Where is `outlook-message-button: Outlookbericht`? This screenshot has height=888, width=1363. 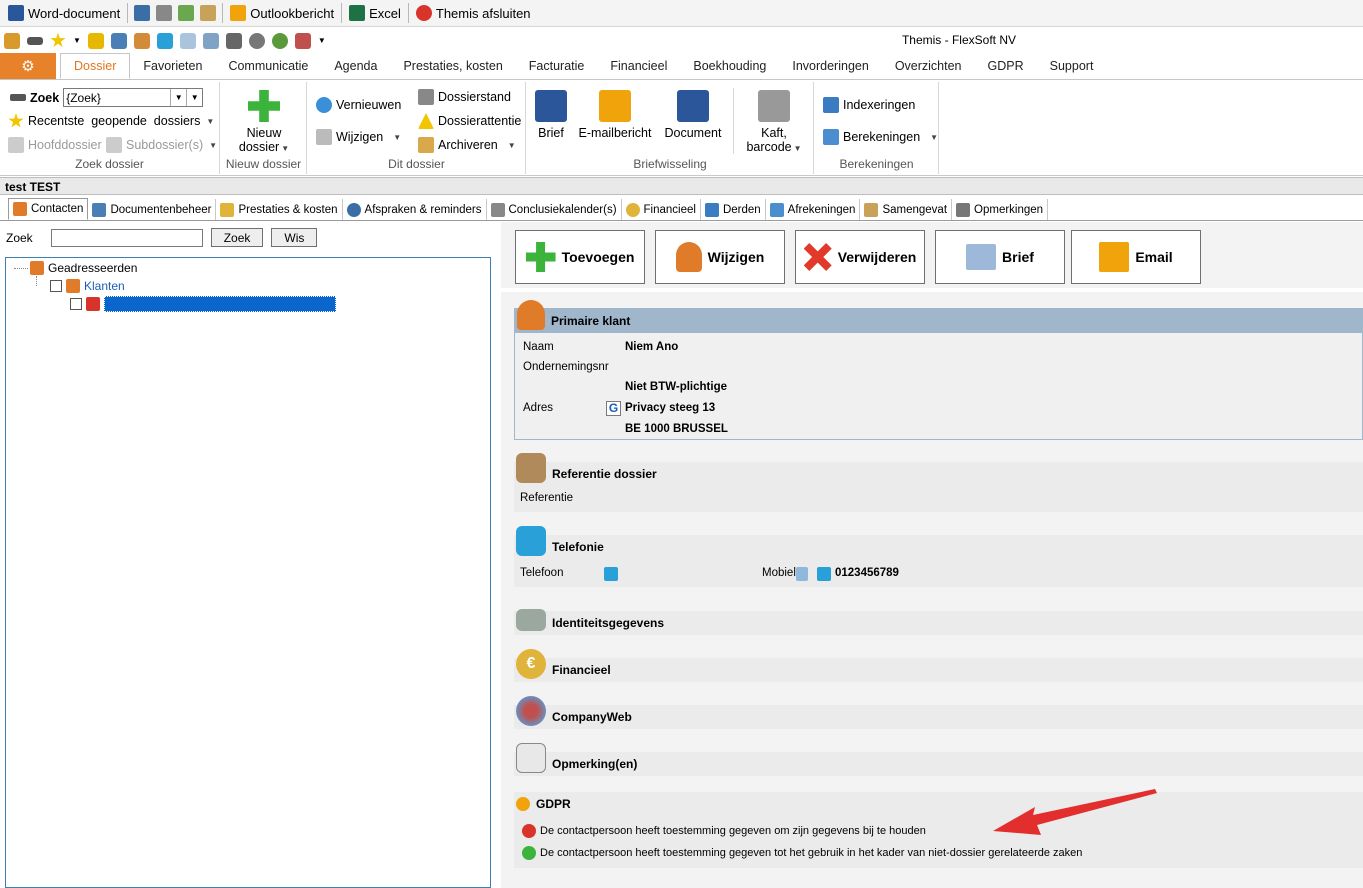
outlook-message-button: Outlookbericht is located at coordinates (282, 13).